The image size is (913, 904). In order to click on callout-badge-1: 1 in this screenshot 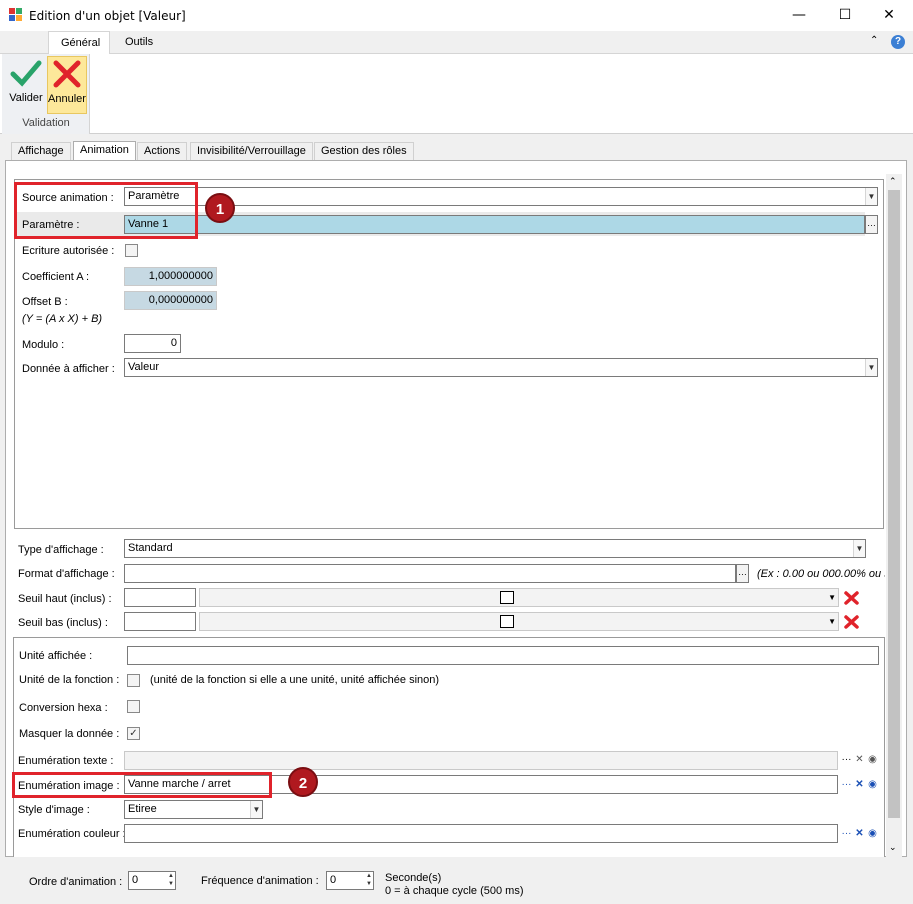, I will do `click(220, 208)`.